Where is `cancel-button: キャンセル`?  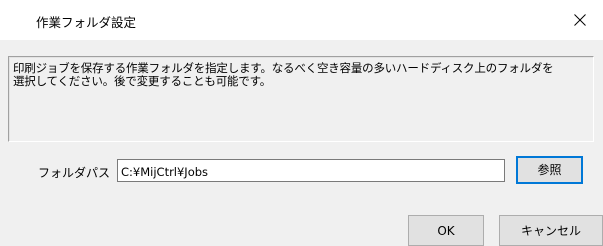
cancel-button: キャンセル is located at coordinates (551, 230).